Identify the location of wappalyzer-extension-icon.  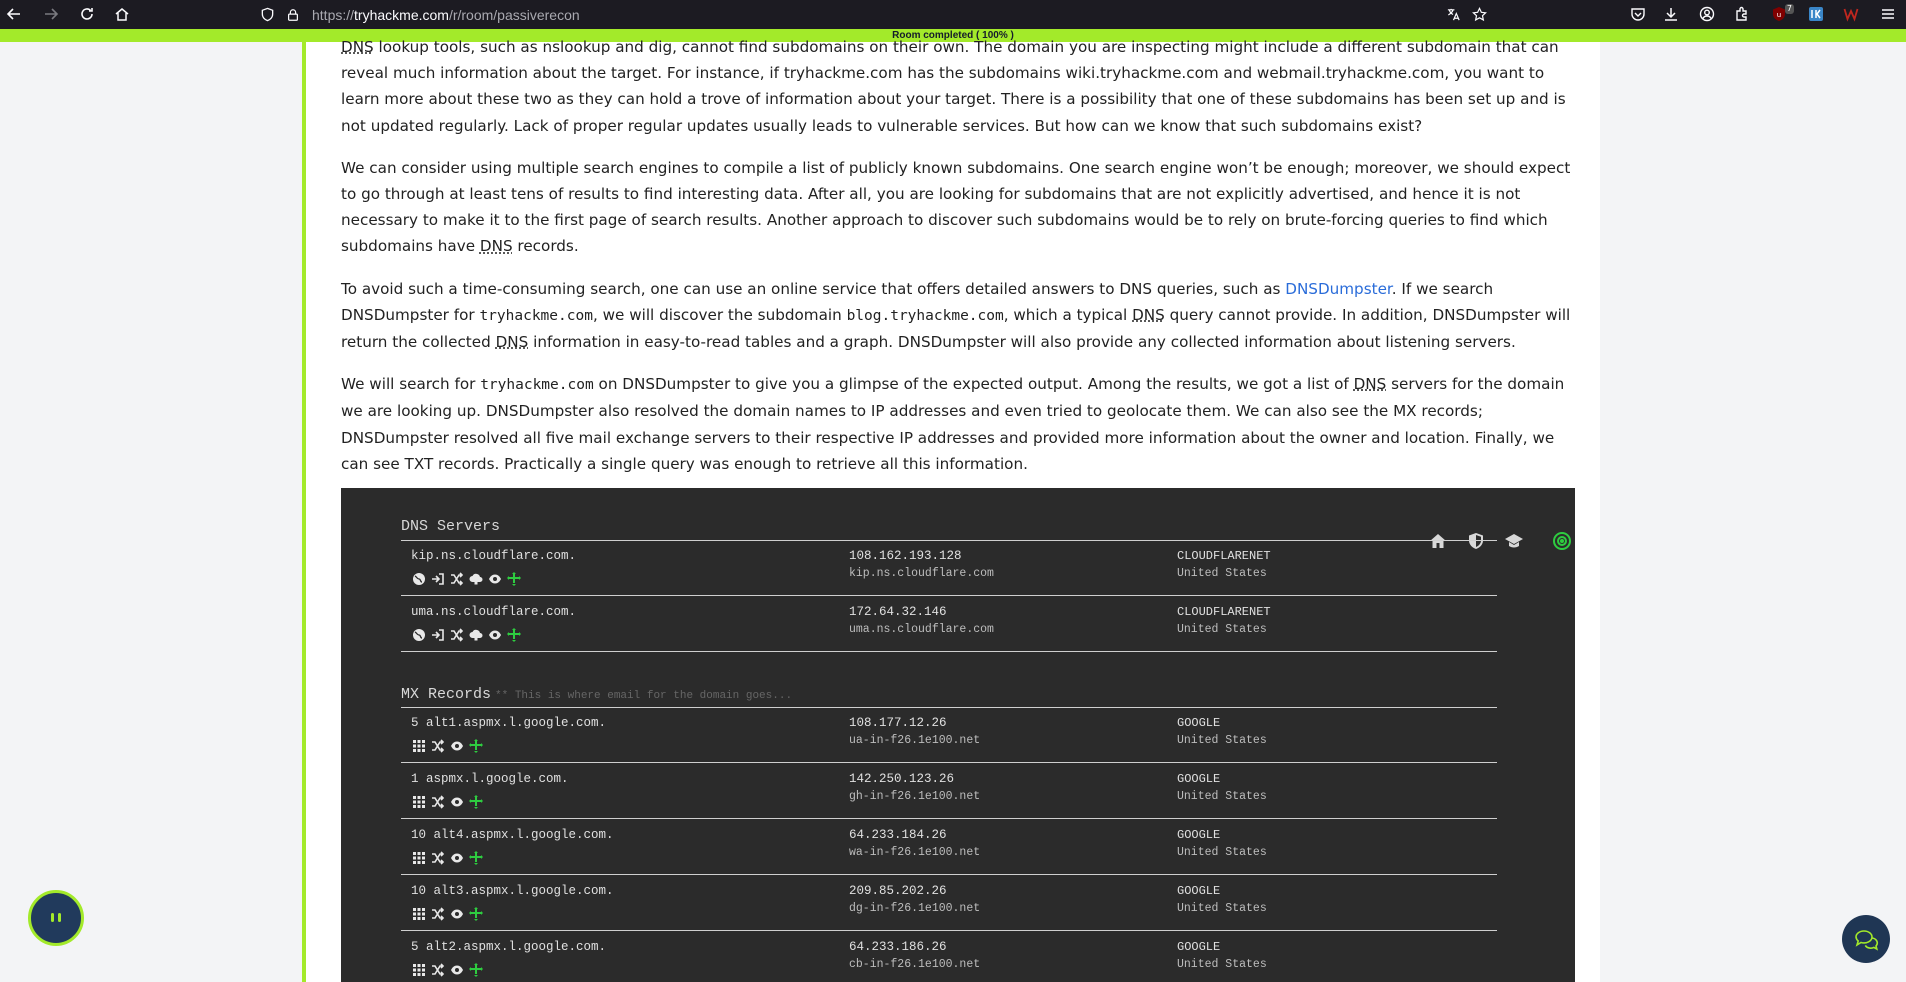
(1816, 14).